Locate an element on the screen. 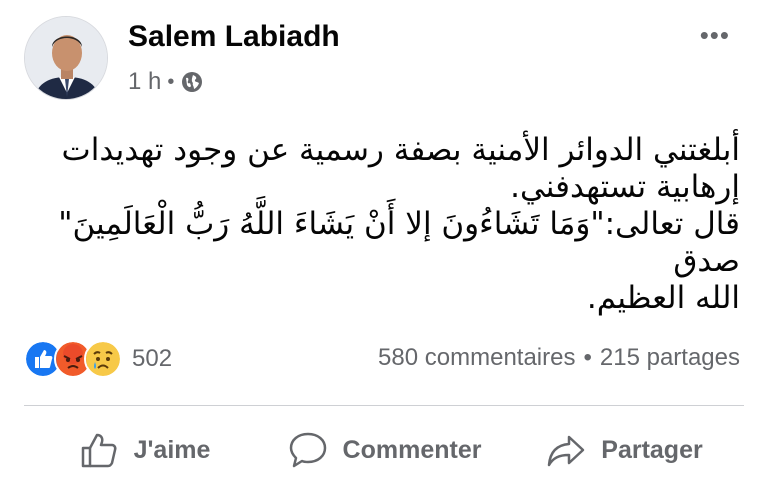 The width and height of the screenshot is (768, 494). post-text-line: إرهابية تستهدفني. is located at coordinates (625, 187).